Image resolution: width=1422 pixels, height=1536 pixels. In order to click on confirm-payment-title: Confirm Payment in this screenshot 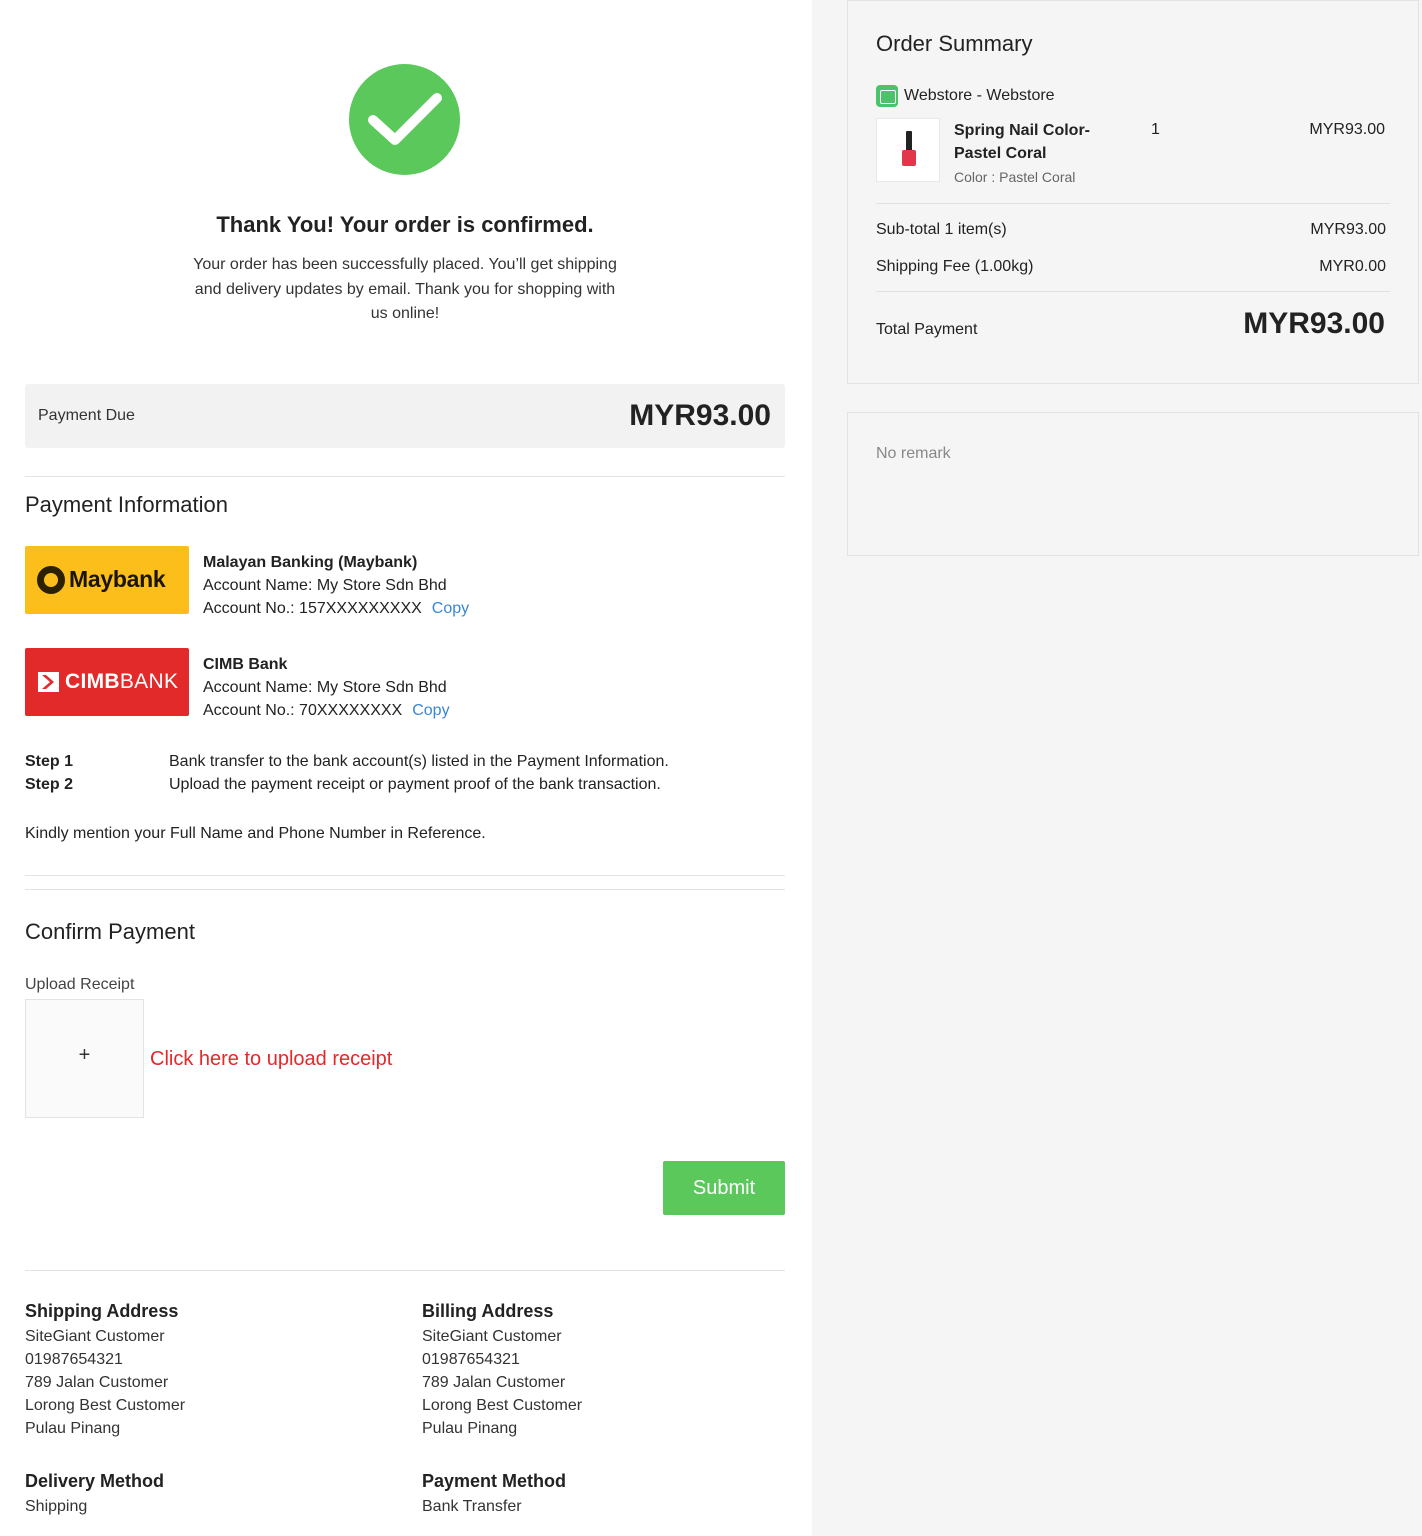, I will do `click(110, 931)`.